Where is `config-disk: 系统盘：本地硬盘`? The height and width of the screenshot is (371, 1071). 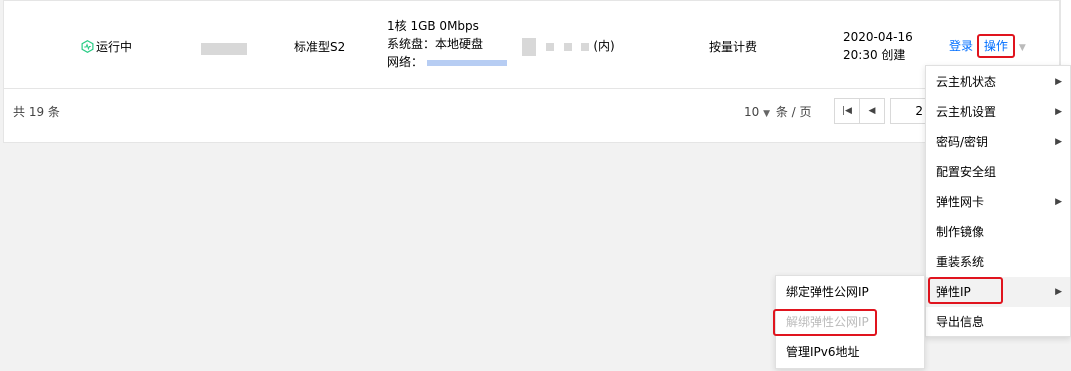
config-disk: 系统盘：本地硬盘 is located at coordinates (435, 44).